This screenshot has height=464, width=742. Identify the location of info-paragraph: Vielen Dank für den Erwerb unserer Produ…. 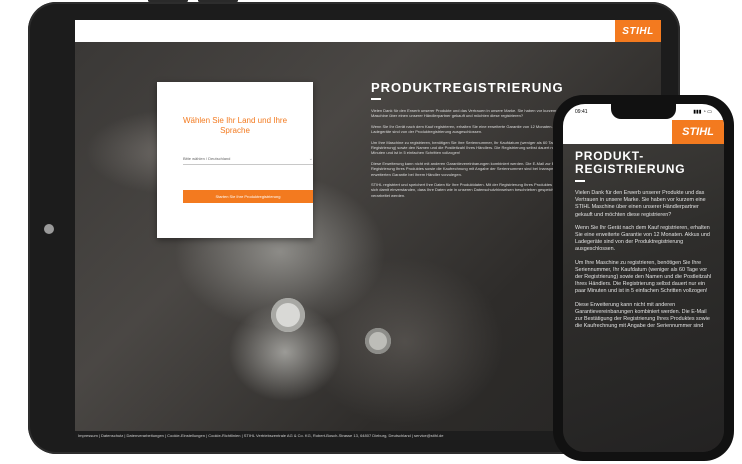
(474, 113).